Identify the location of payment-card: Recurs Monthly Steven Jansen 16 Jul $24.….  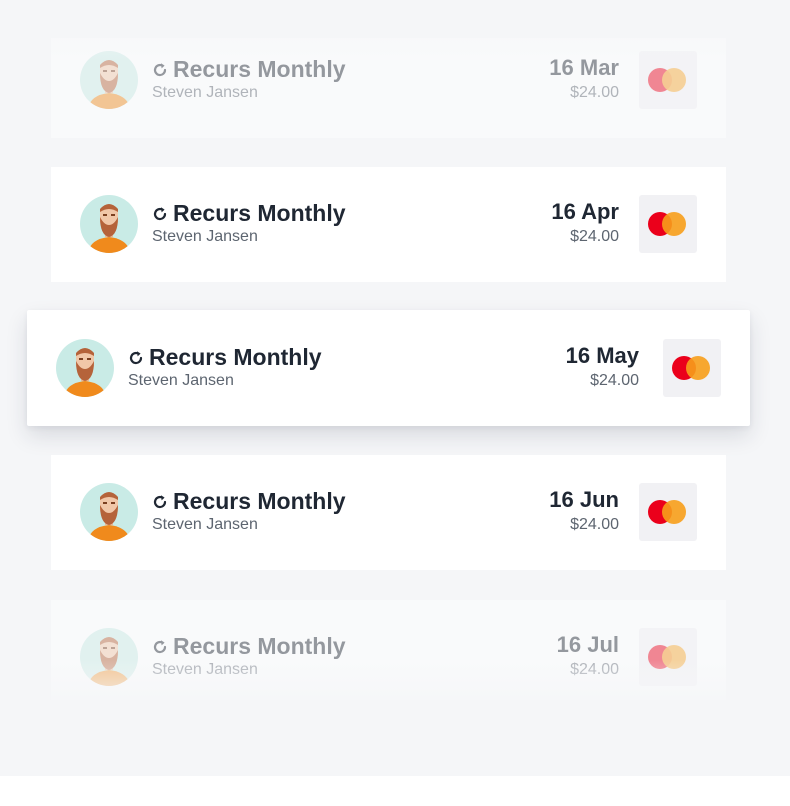
(388, 650).